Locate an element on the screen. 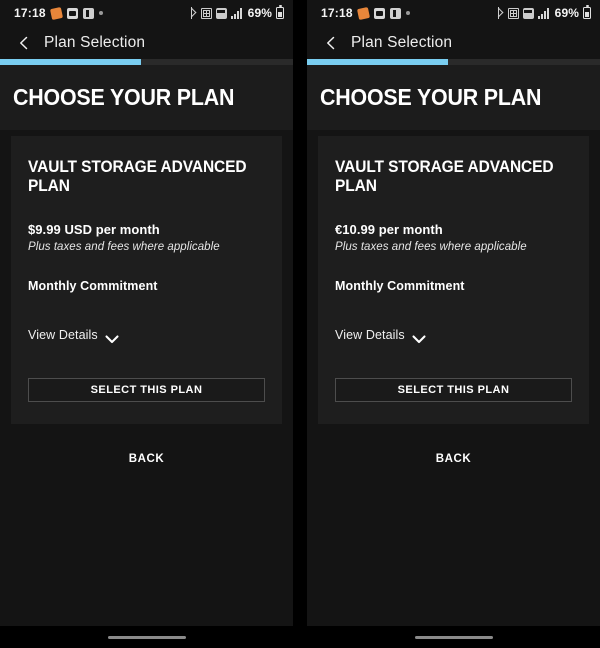 This screenshot has width=600, height=648. plan-price: $9.99 USD per month is located at coordinates (94, 229).